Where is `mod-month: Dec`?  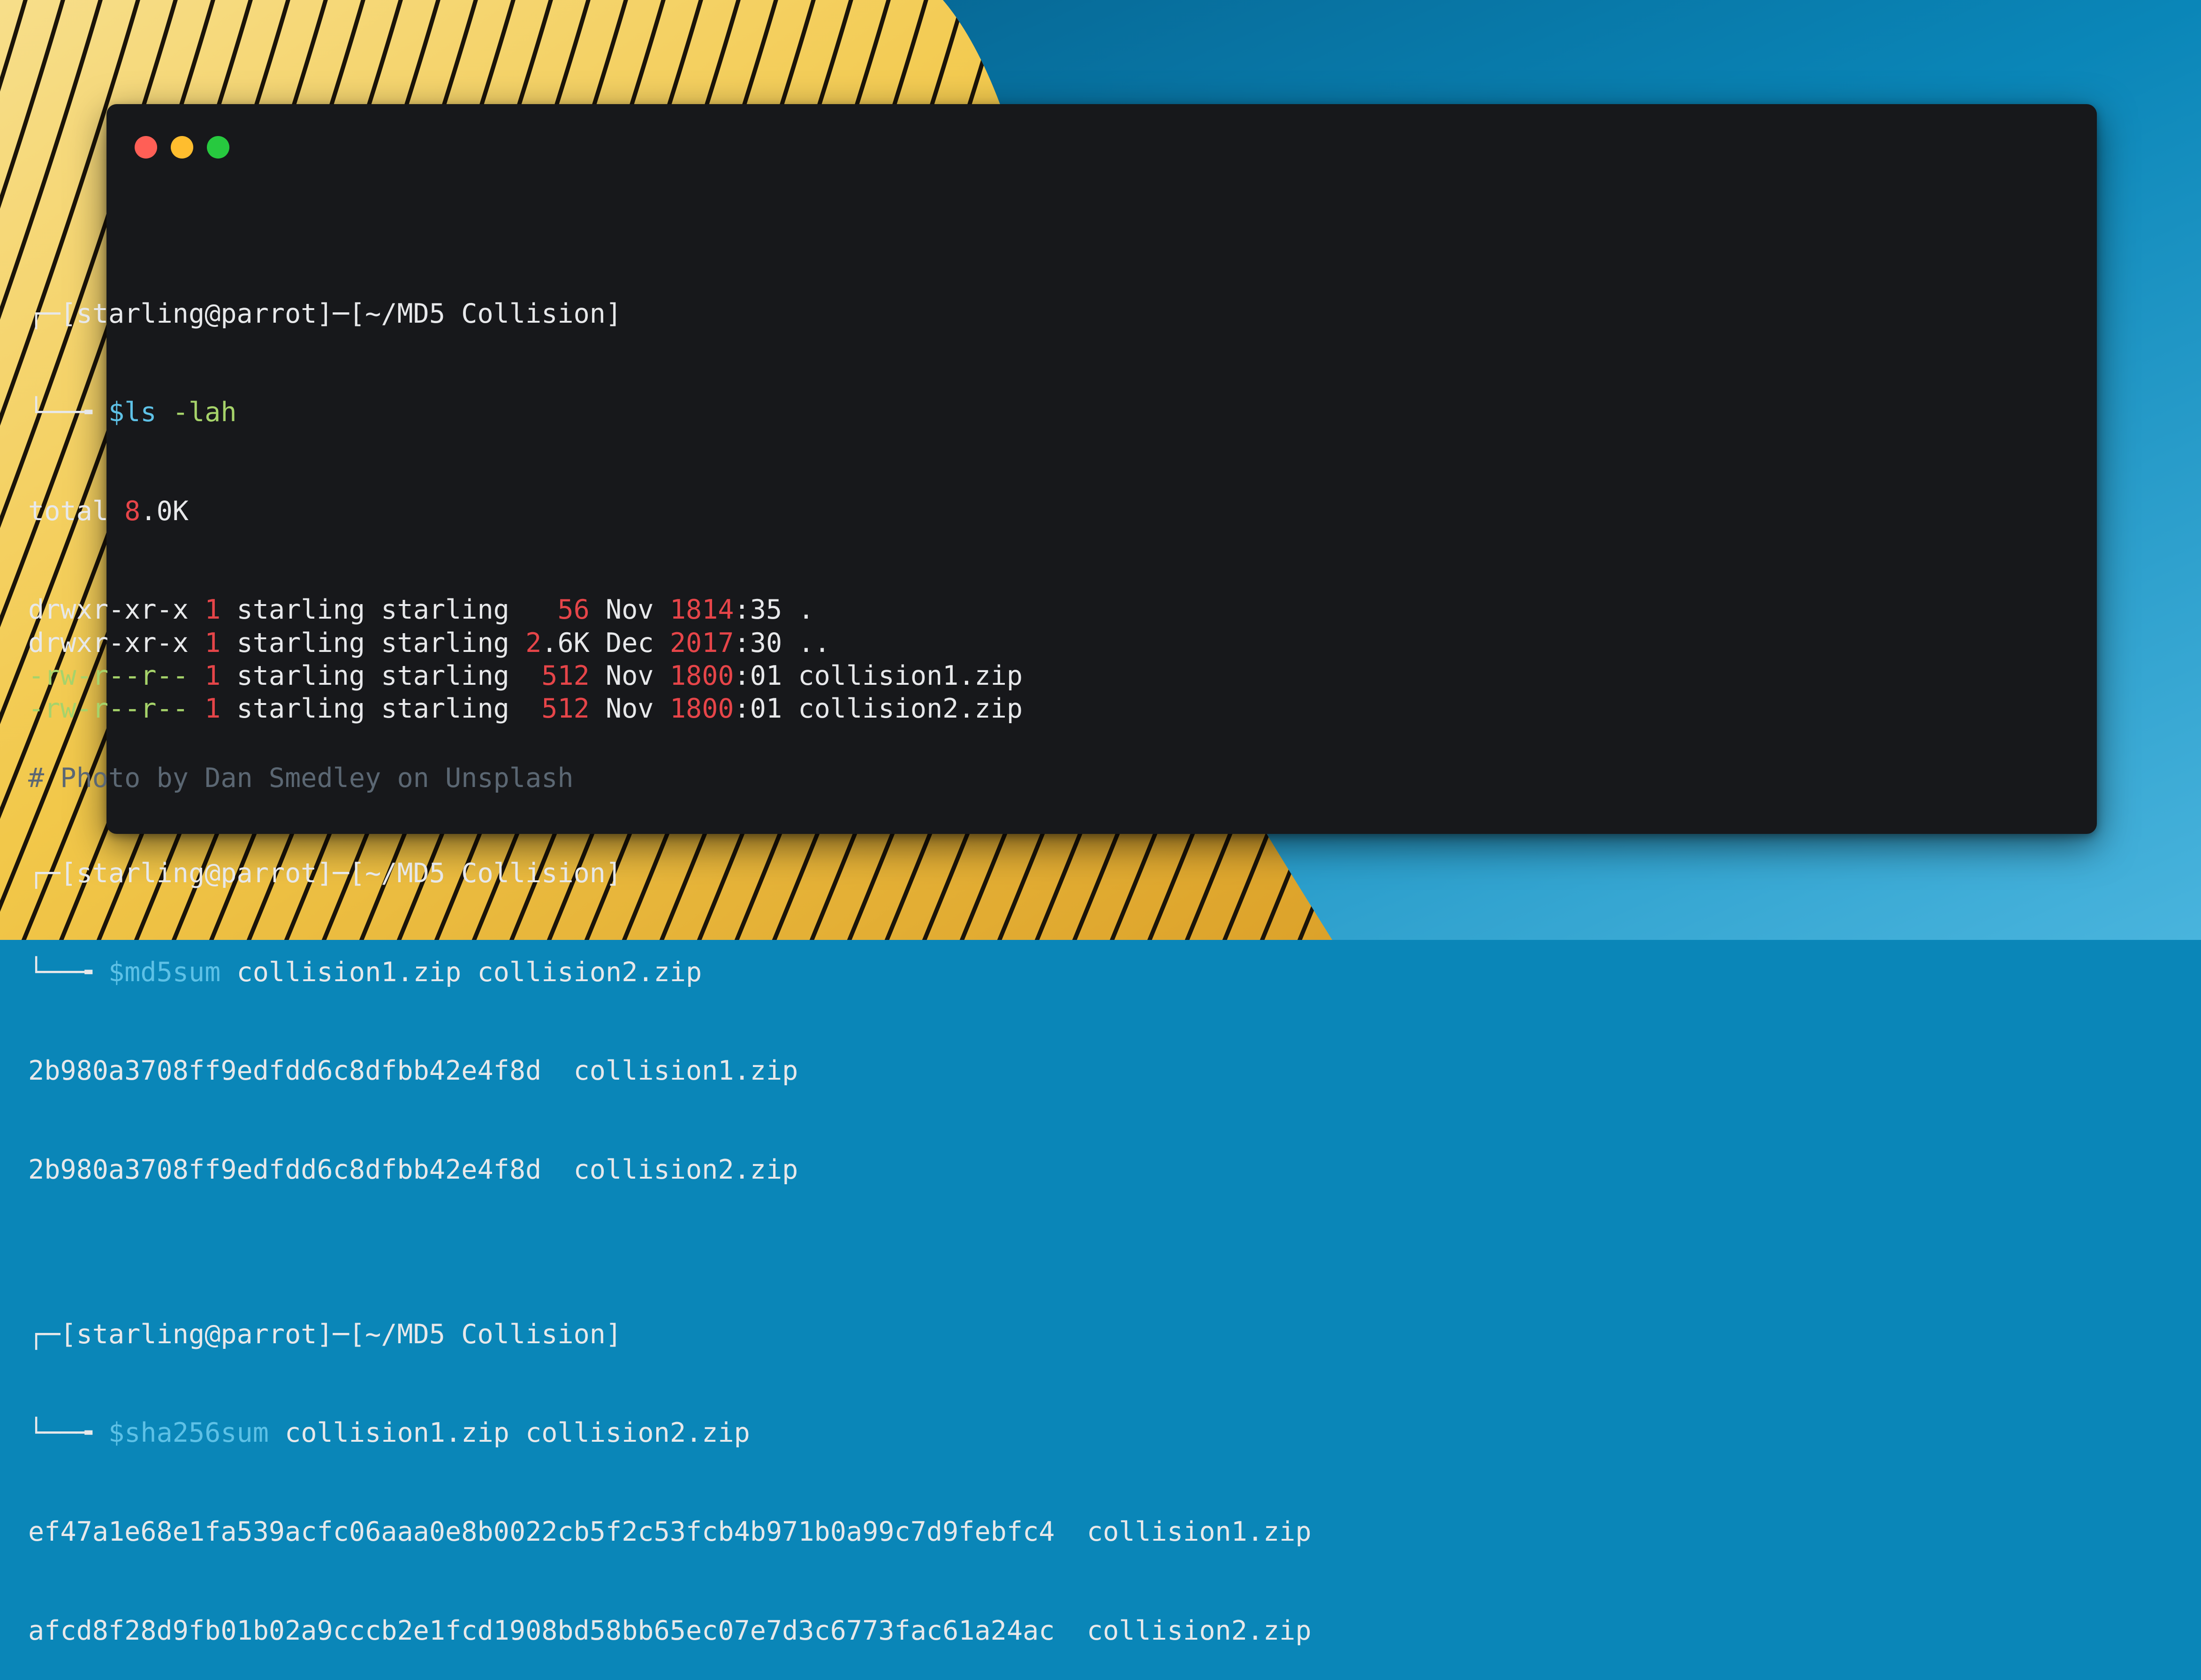
mod-month: Dec is located at coordinates (629, 642).